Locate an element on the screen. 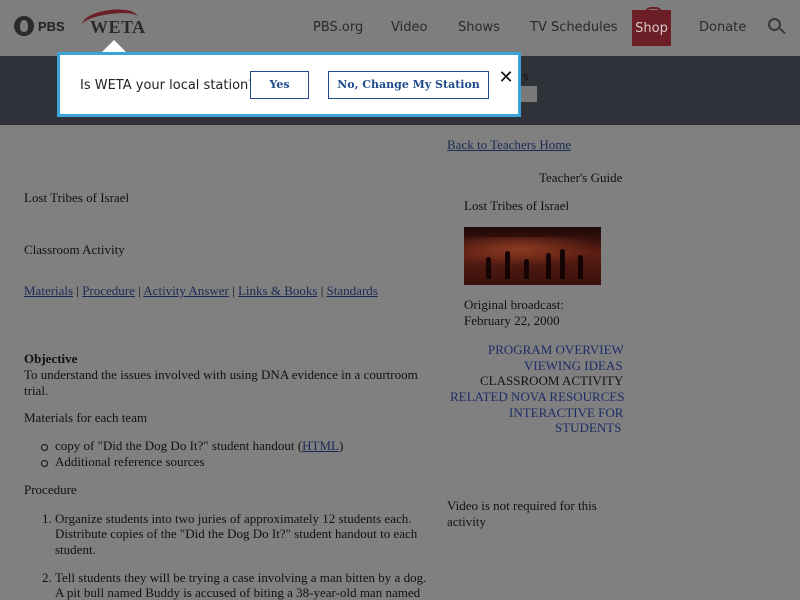  nav-shop: Shop is located at coordinates (651, 26).